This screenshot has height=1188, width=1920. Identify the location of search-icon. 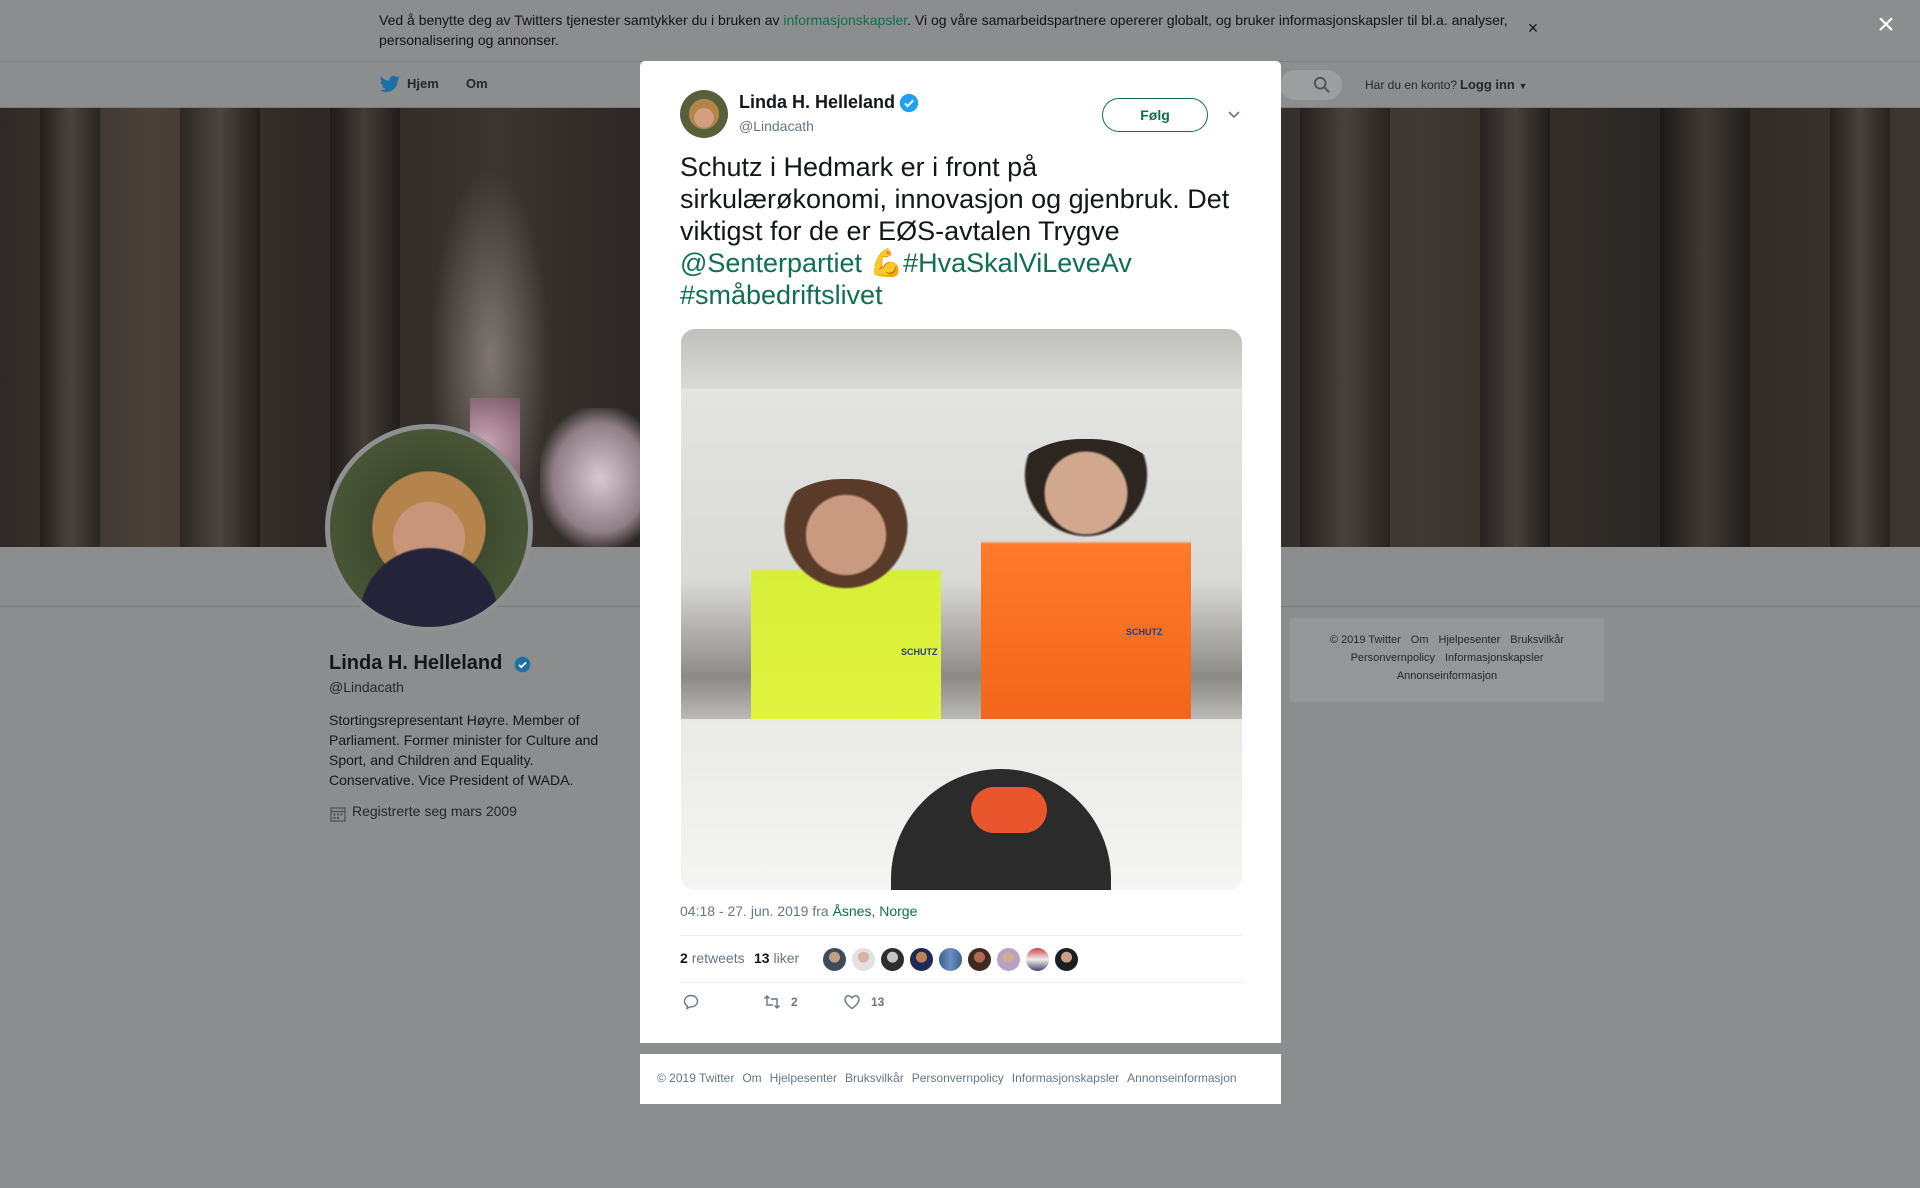
(1322, 85).